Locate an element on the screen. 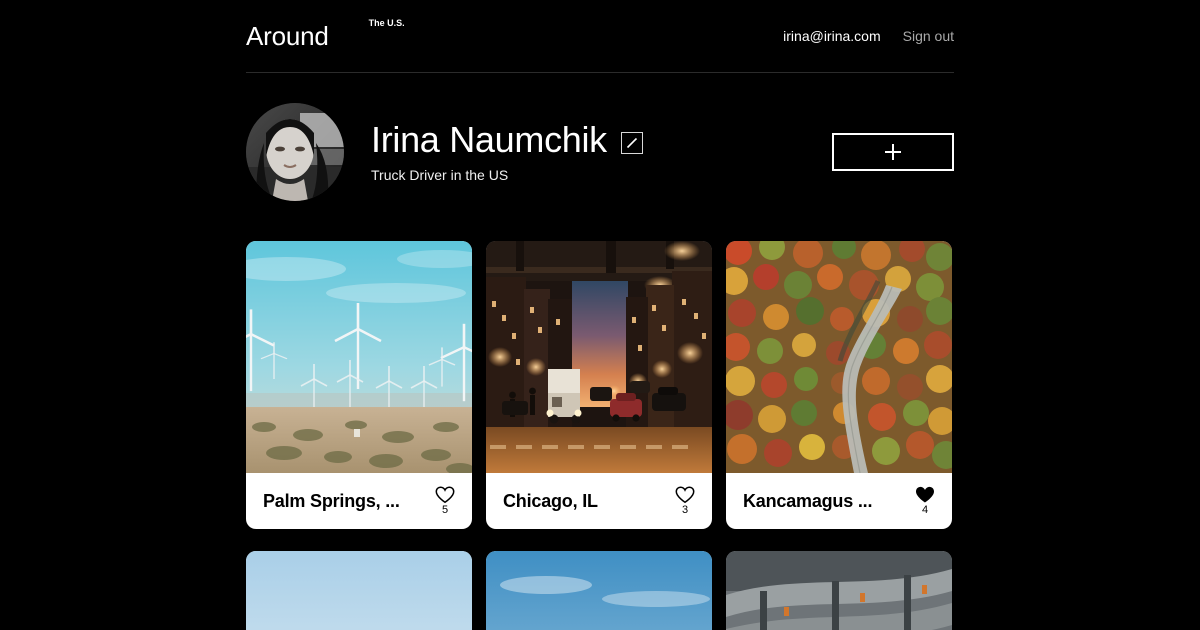 The width and height of the screenshot is (1200, 630). card-footer: Palm Springs, ... 5 is located at coordinates (359, 501).